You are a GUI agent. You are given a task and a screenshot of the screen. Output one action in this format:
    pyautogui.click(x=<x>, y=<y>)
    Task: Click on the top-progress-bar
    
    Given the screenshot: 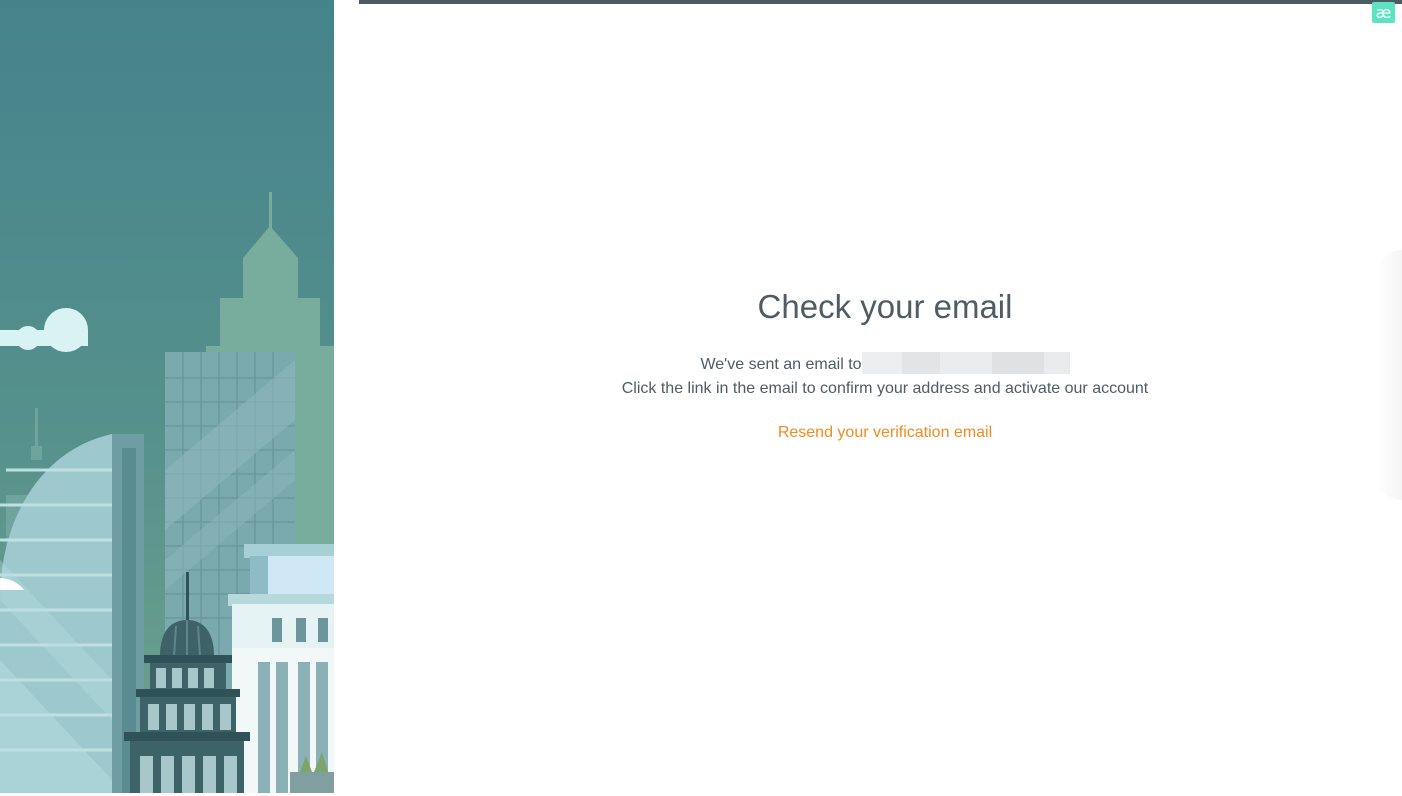 What is the action you would take?
    pyautogui.click(x=880, y=2)
    